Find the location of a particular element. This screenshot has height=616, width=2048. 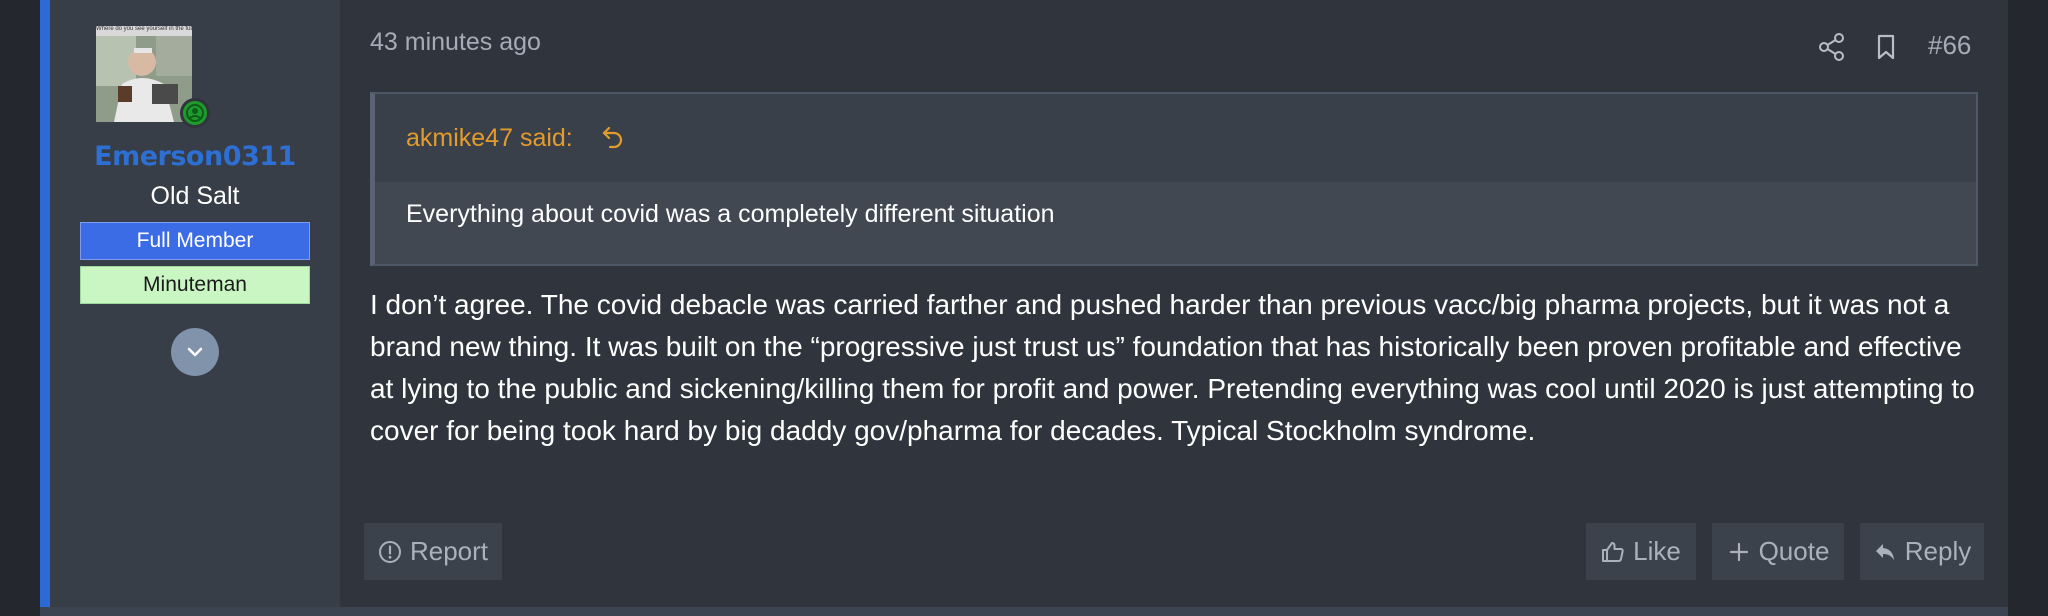

report-button: Report is located at coordinates (433, 551).